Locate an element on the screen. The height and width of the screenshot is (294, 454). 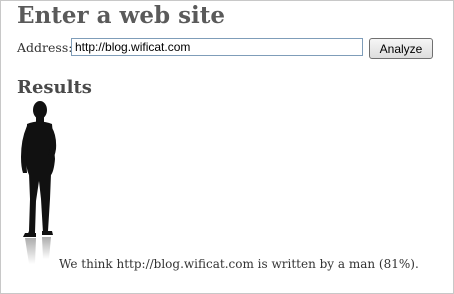
silhouette-reflection is located at coordinates (38, 250).